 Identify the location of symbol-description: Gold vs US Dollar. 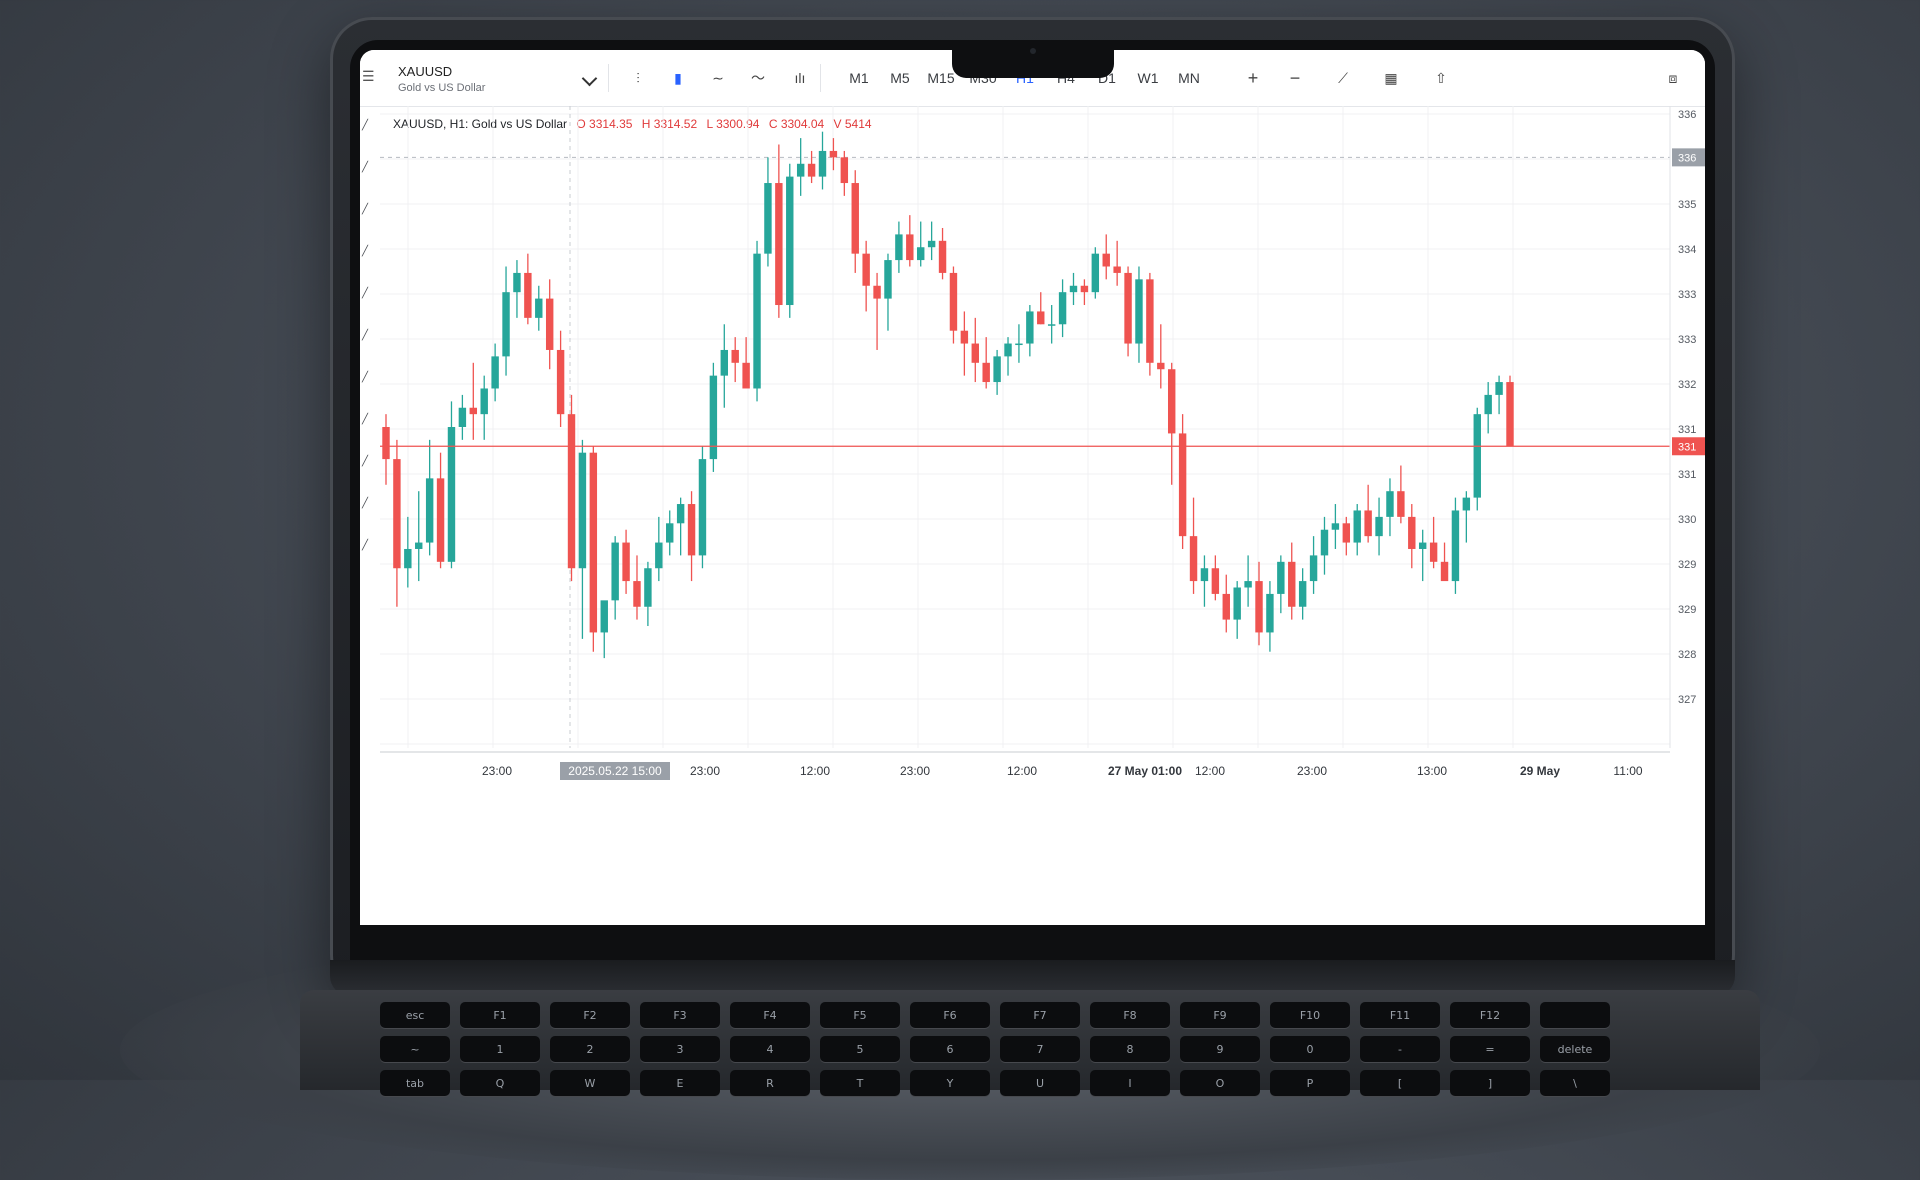
(442, 88).